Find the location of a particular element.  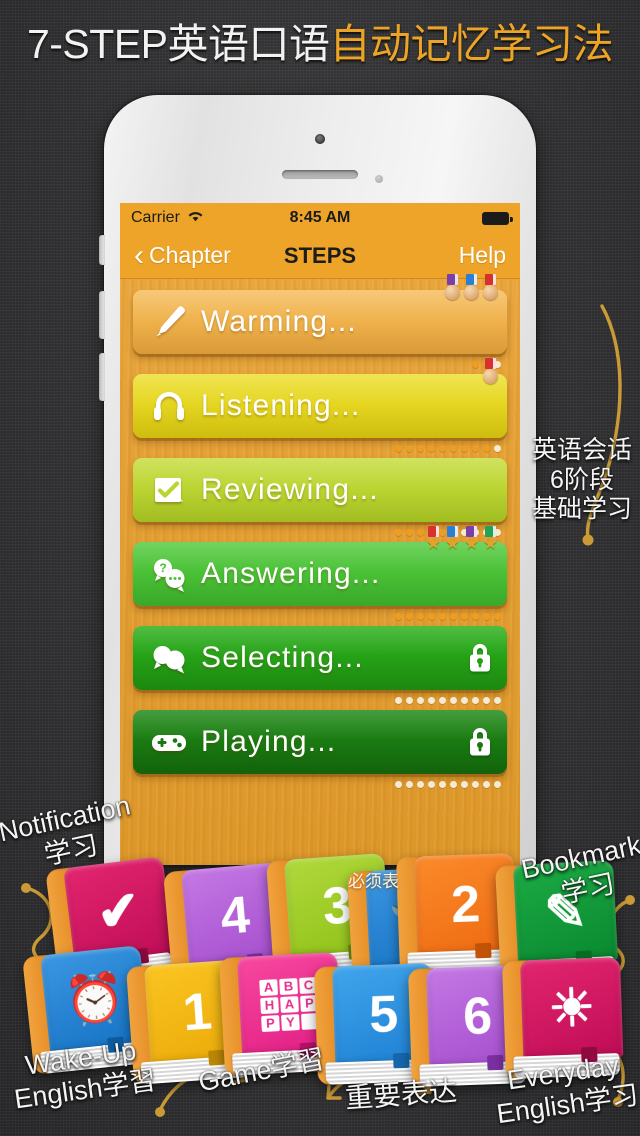

carrier-label: Carrier is located at coordinates (155, 217).